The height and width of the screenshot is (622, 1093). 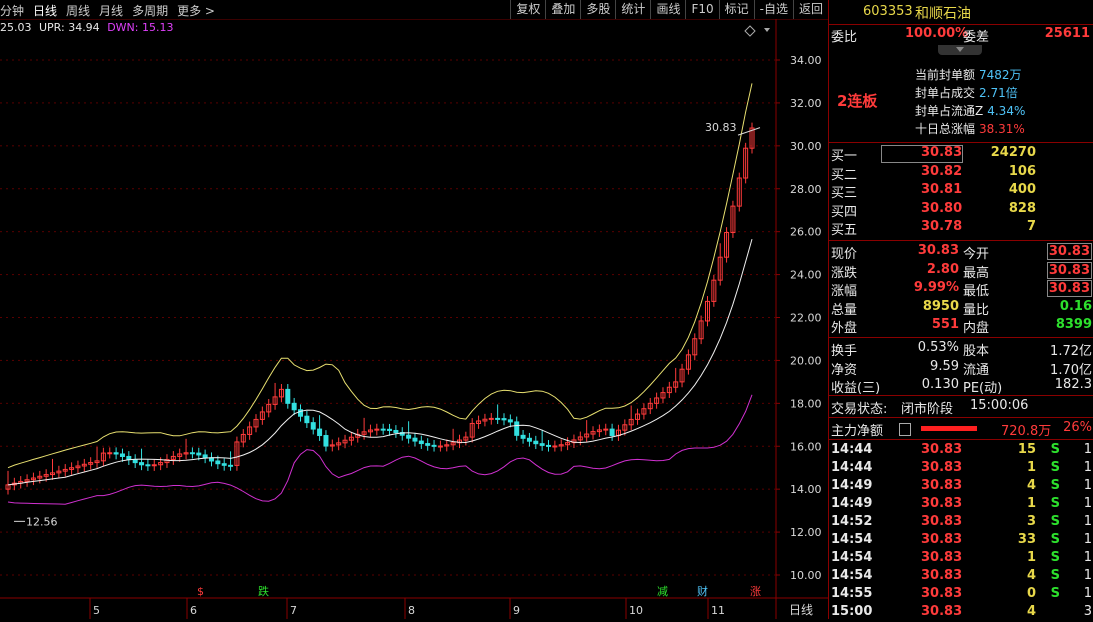 What do you see at coordinates (111, 11) in the screenshot?
I see `period-tab-3: 月线` at bounding box center [111, 11].